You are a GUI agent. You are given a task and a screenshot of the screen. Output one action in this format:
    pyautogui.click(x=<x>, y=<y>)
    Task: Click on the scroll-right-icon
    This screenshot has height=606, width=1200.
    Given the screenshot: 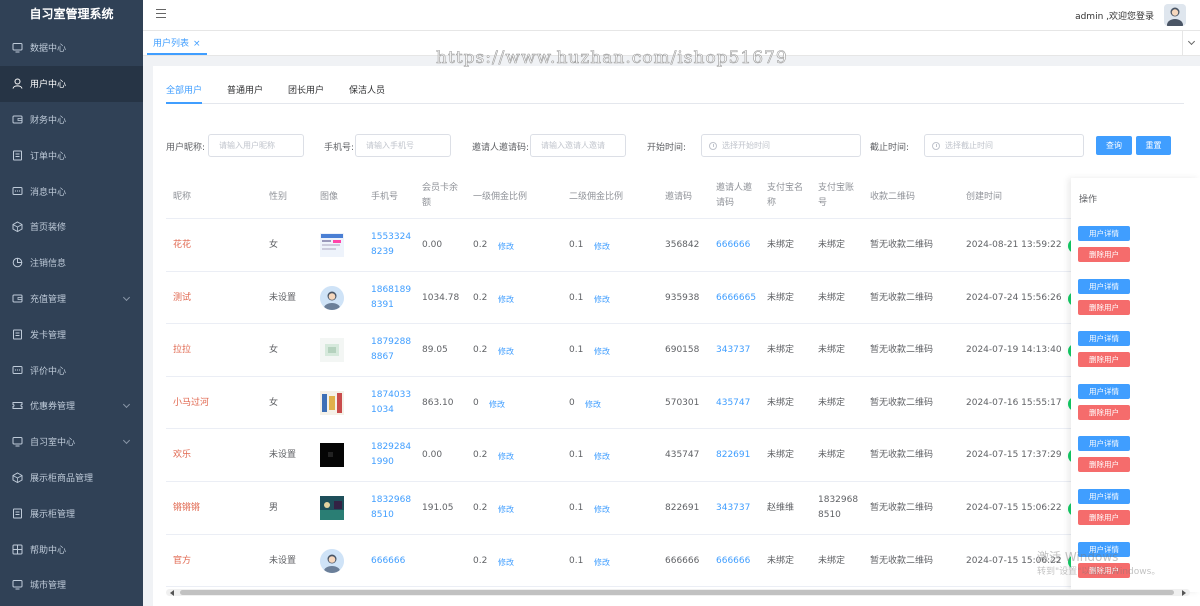 What is the action you would take?
    pyautogui.click(x=1184, y=593)
    